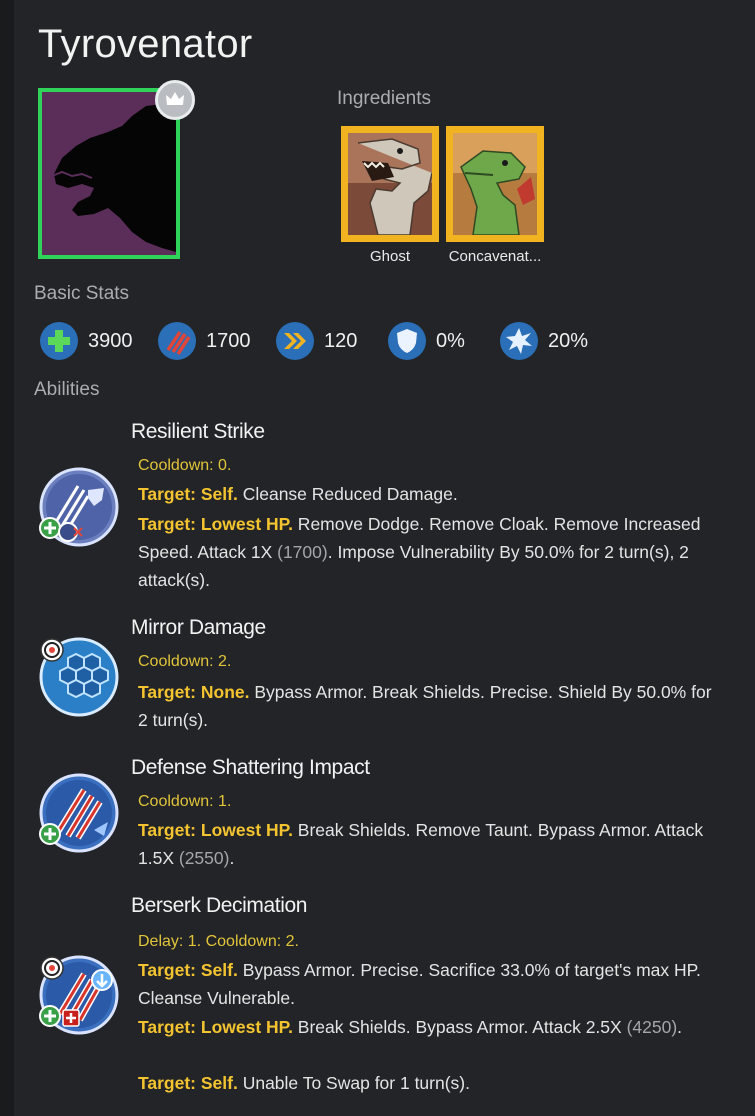  Describe the element at coordinates (295, 341) in the screenshot. I see `speed-chevron-icon` at that location.